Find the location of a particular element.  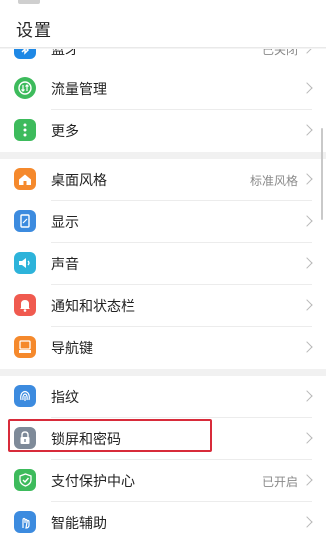

settings-row-label: 智能辅助 is located at coordinates (79, 524).